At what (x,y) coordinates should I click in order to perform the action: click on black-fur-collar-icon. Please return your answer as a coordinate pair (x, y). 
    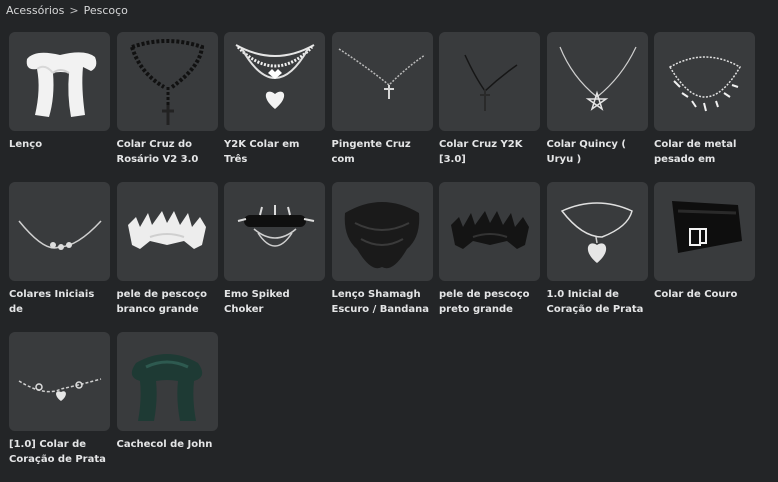
    Looking at the image, I should click on (489, 229).